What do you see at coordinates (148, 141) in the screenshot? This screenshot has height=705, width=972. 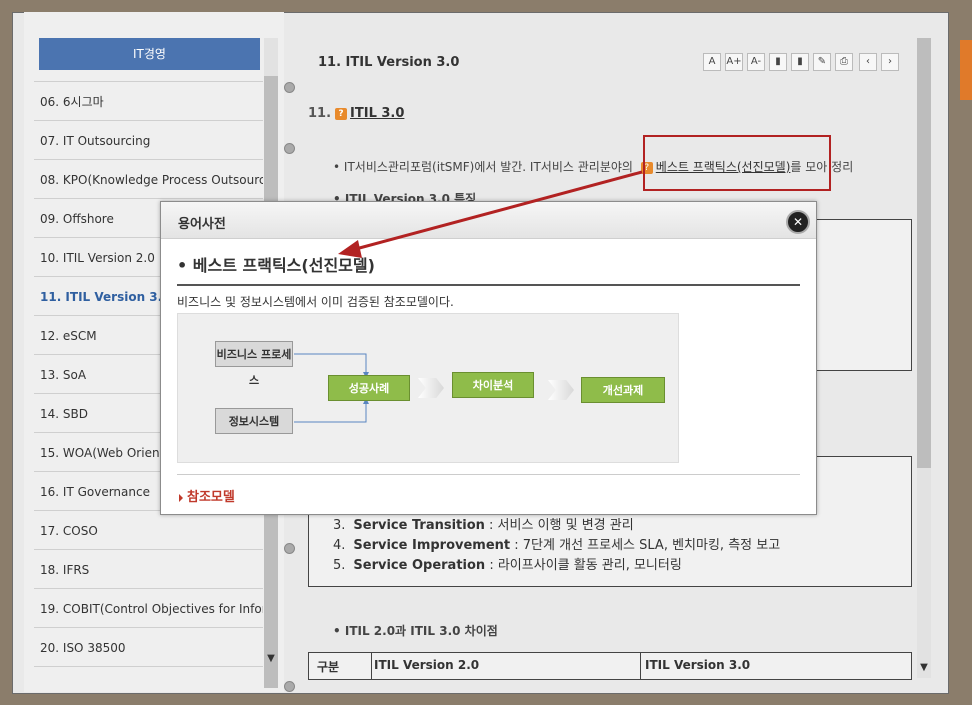 I see `nav-item: 07. IT Outsourcing` at bounding box center [148, 141].